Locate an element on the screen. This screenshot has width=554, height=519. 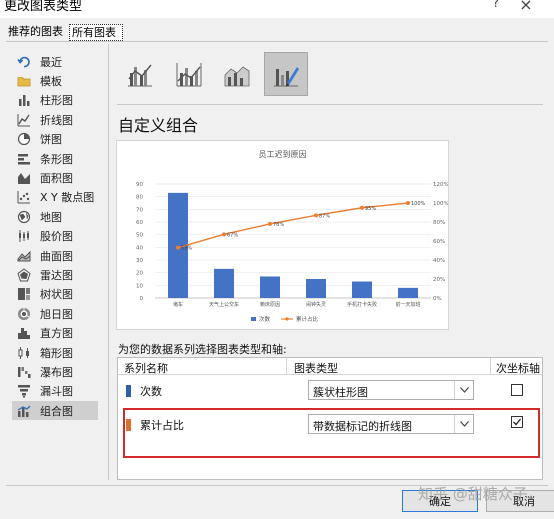
funnel-chart-icon is located at coordinates (24, 391).